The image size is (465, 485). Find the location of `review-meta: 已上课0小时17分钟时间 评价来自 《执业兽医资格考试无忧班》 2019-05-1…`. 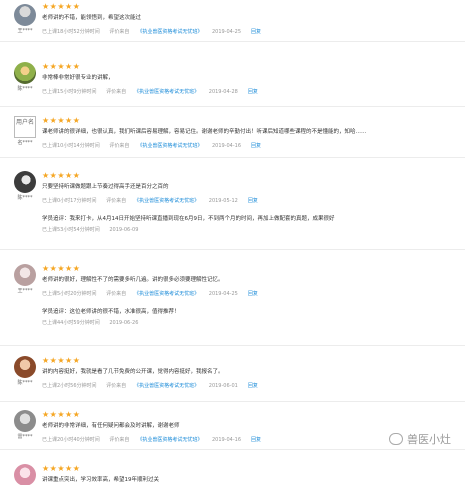

review-meta: 已上课0小时17分钟时间 评价来自 《执业兽医资格考试无忧班》 2019-05-1… is located at coordinates (249, 201).